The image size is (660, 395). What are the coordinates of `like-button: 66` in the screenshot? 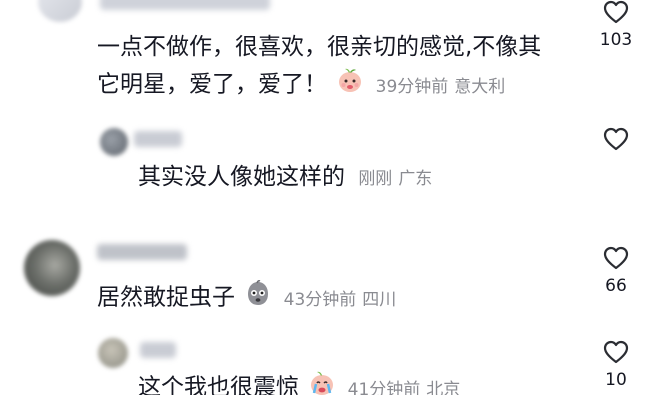 It's located at (616, 271).